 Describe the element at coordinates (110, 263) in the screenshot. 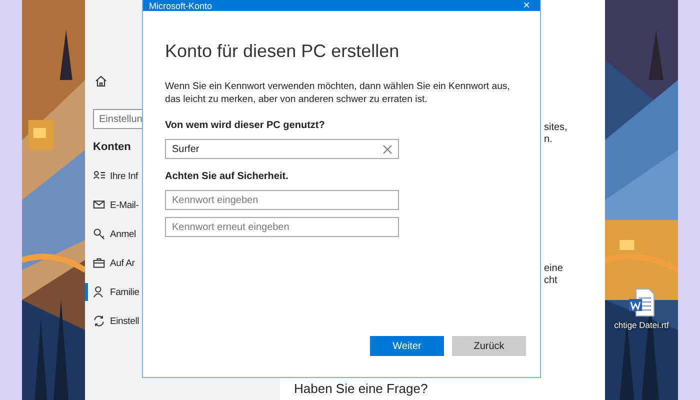

I see `nav-item: Auf Ar` at that location.